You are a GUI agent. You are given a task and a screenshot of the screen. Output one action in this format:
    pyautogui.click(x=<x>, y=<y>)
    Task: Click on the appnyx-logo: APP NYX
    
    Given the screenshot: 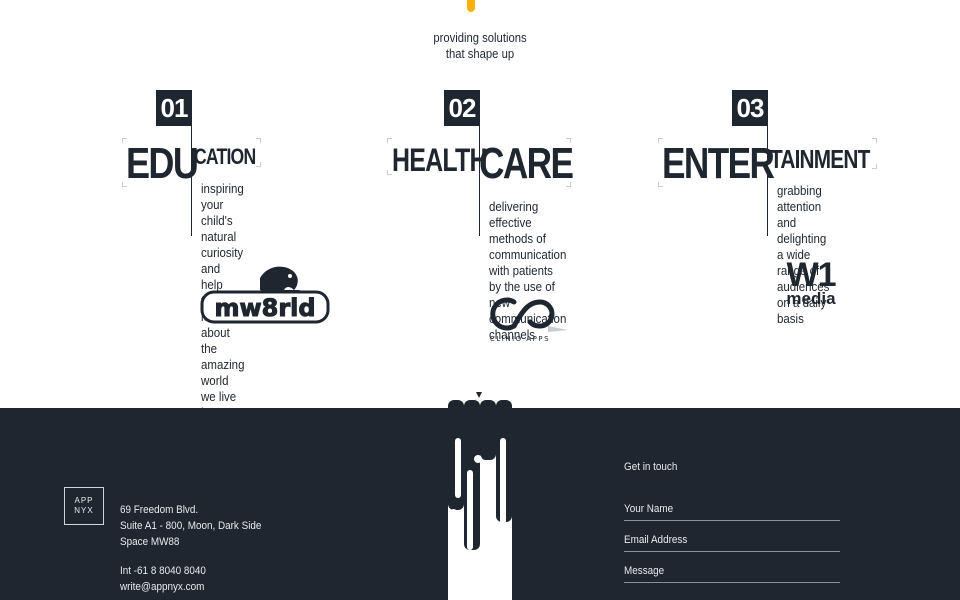 What is the action you would take?
    pyautogui.click(x=84, y=506)
    